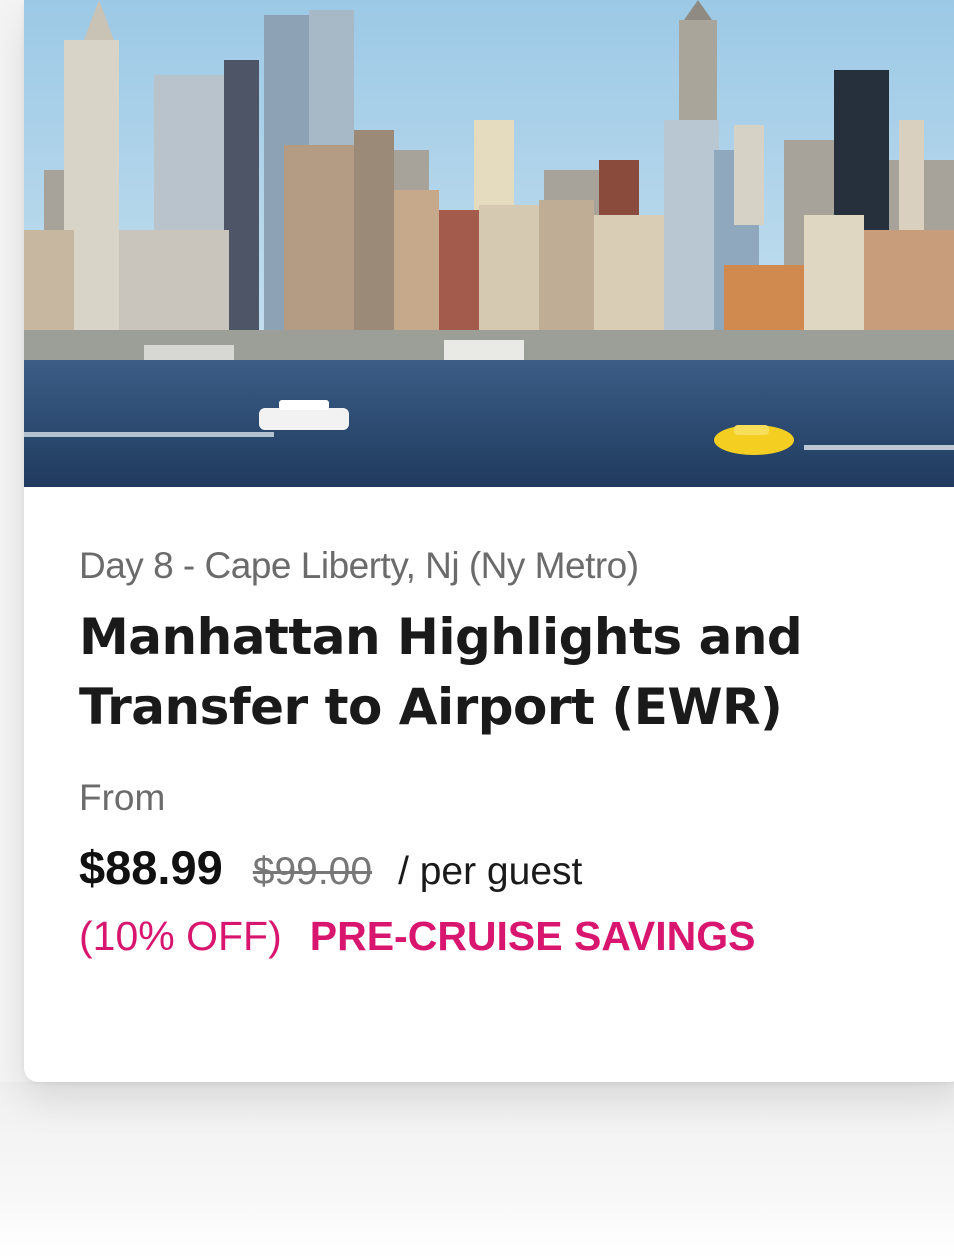 This screenshot has height=1260, width=954. Describe the element at coordinates (180, 936) in the screenshot. I see `discount-percent: (10% OFF)` at that location.